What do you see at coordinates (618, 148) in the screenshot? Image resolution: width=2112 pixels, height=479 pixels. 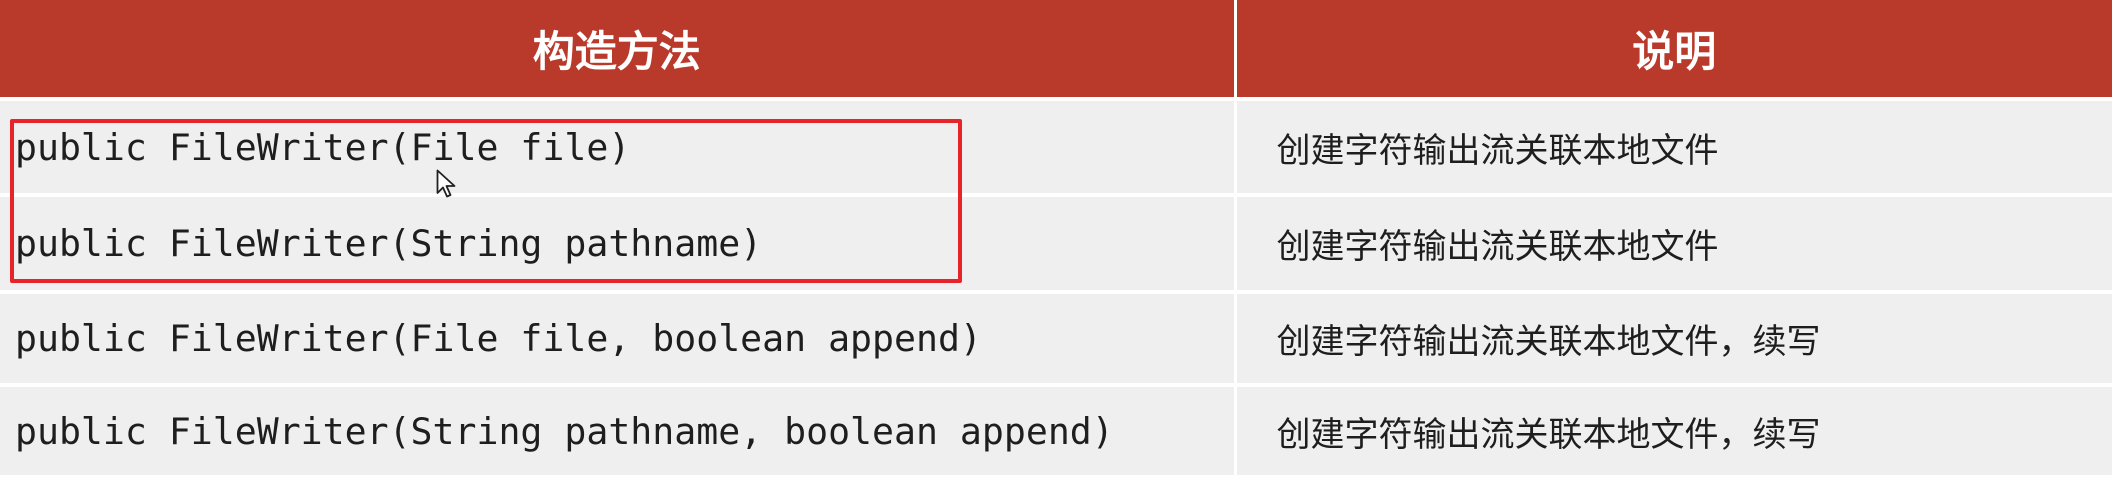 I see `method-cell: public FileWriter(File file)` at bounding box center [618, 148].